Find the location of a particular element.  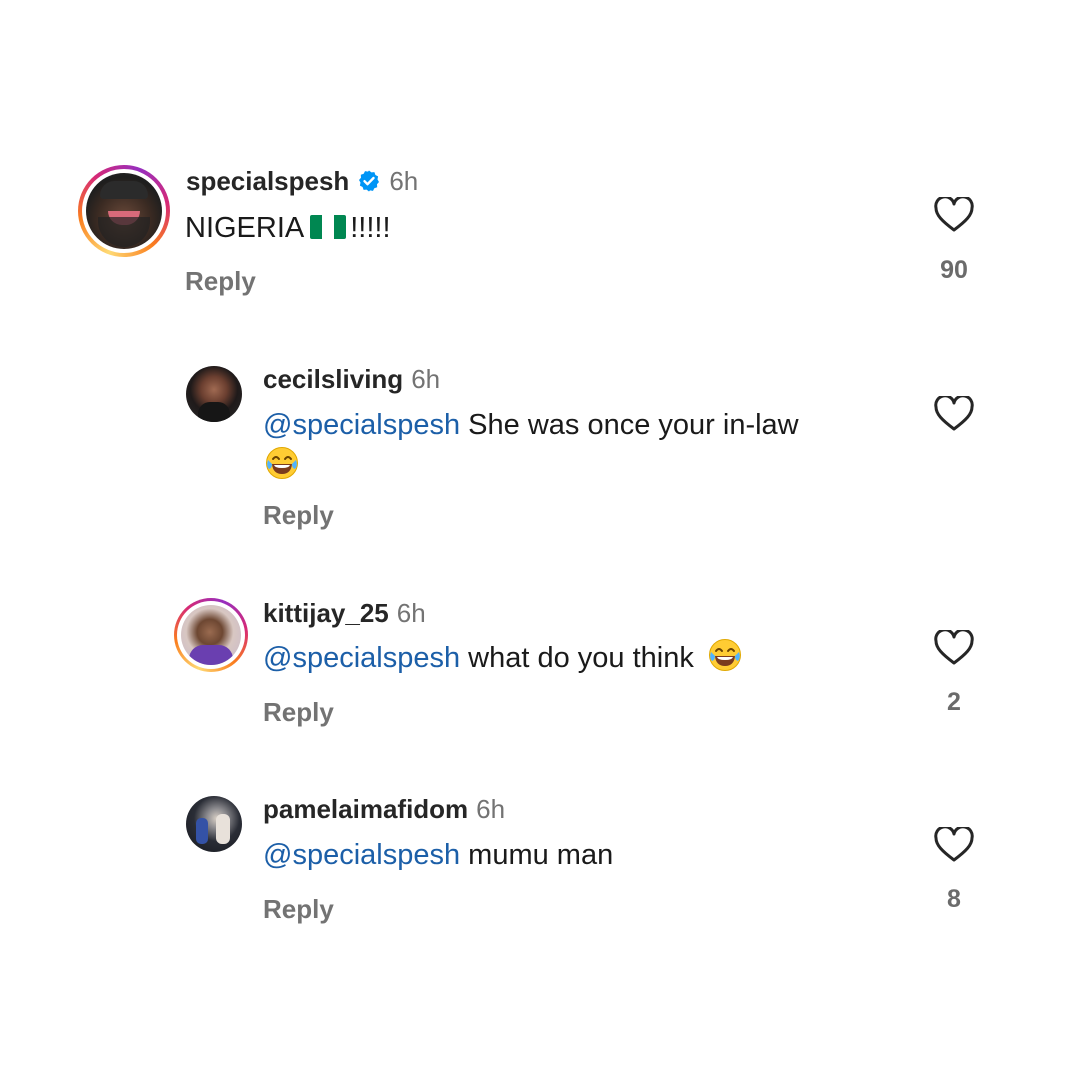

comment-text: @specialspesh mumu man is located at coordinates (438, 855).